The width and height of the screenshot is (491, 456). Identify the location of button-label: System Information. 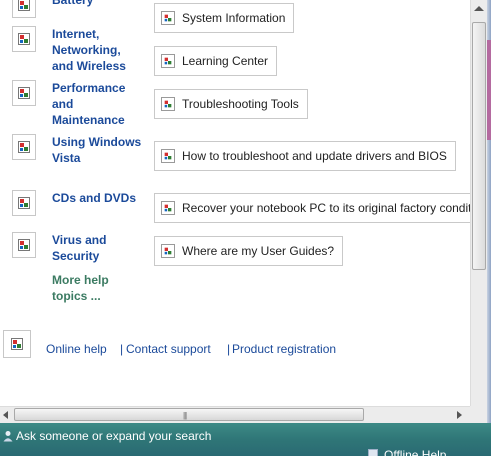
(234, 18).